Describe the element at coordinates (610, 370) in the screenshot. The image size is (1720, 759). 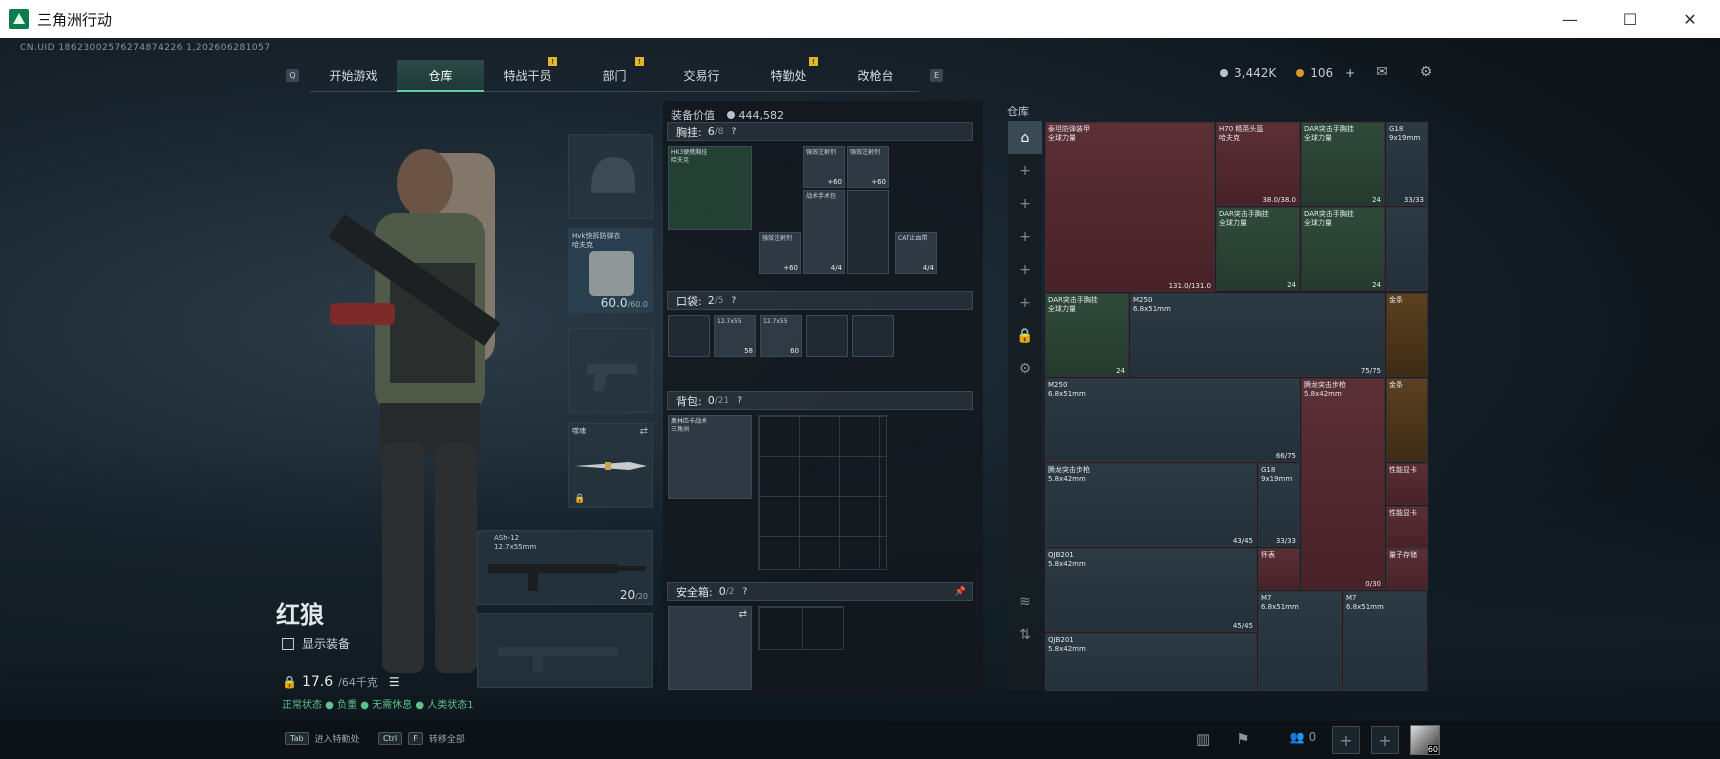
I see `pistol-slot` at that location.